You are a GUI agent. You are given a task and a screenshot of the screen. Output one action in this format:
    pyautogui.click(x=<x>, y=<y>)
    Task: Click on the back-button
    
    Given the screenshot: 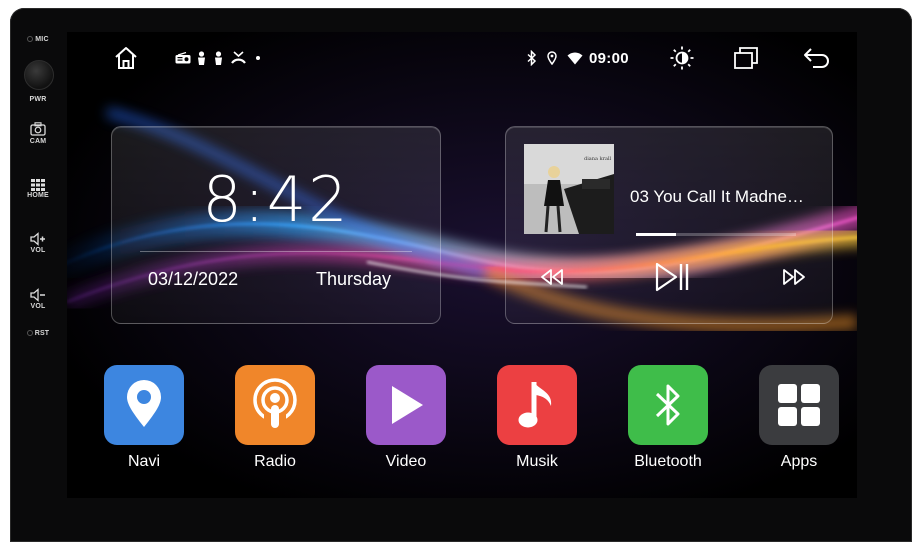 What is the action you would take?
    pyautogui.click(x=817, y=58)
    